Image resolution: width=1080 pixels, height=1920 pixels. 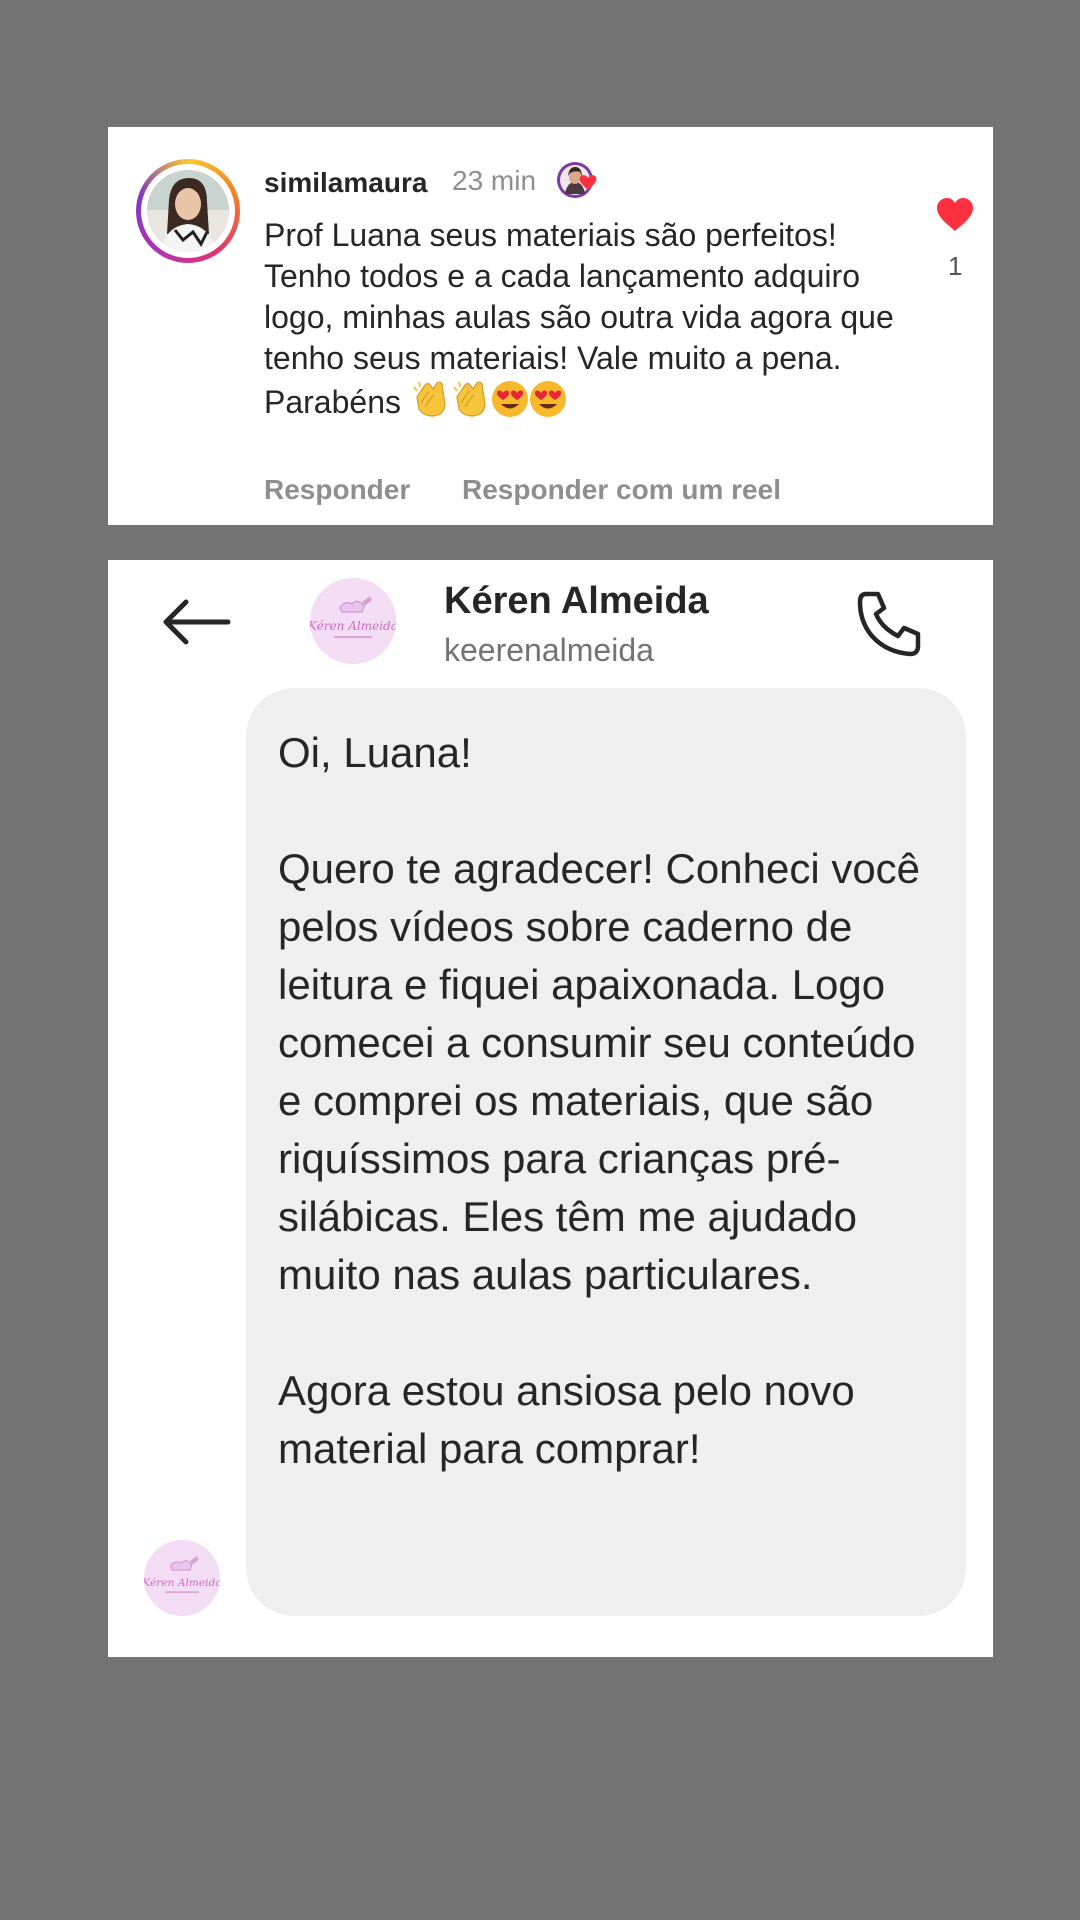 I want to click on reply-with-reel-button: Responder com um reel, so click(x=621, y=490).